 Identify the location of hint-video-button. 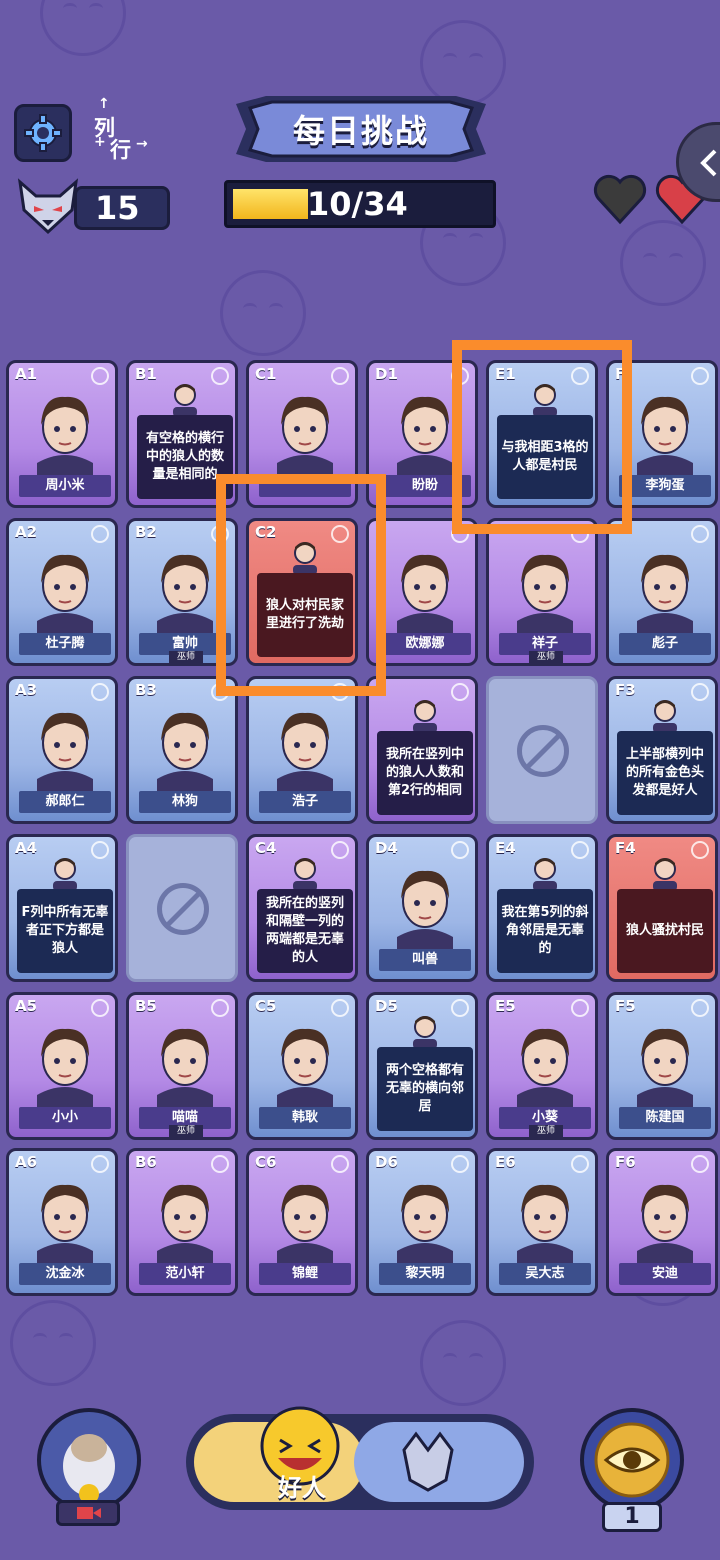
(89, 1468).